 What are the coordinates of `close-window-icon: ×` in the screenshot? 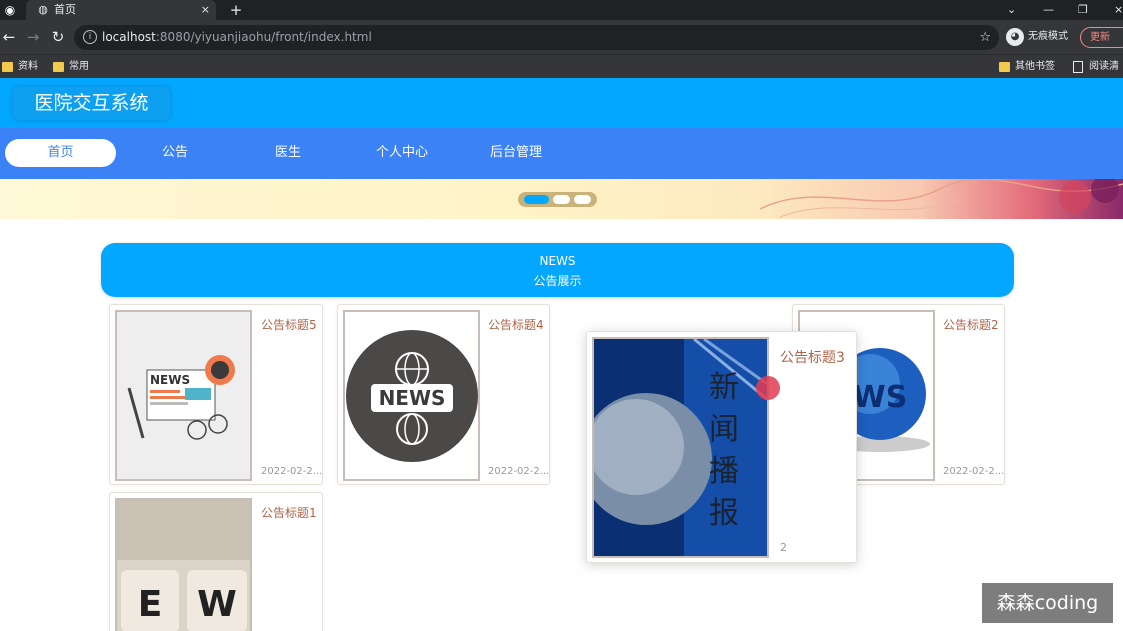 It's located at (1118, 10).